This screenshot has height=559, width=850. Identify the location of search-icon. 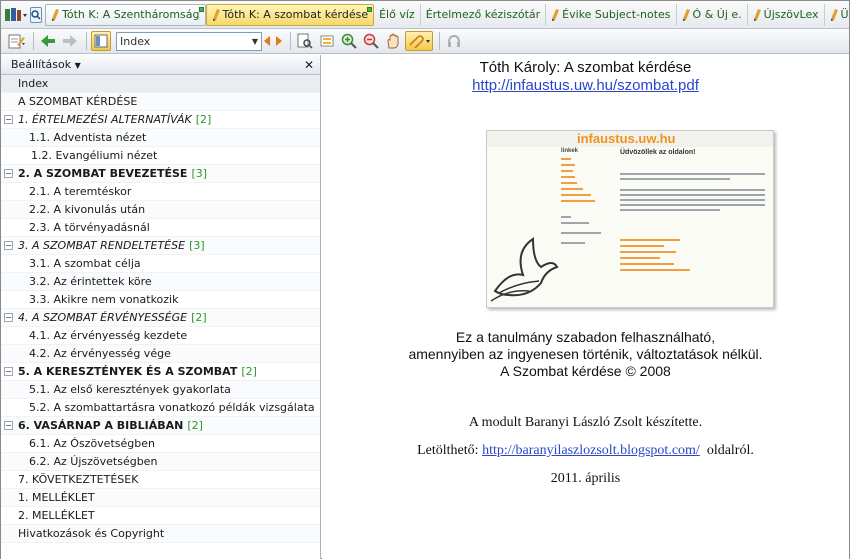
(36, 14).